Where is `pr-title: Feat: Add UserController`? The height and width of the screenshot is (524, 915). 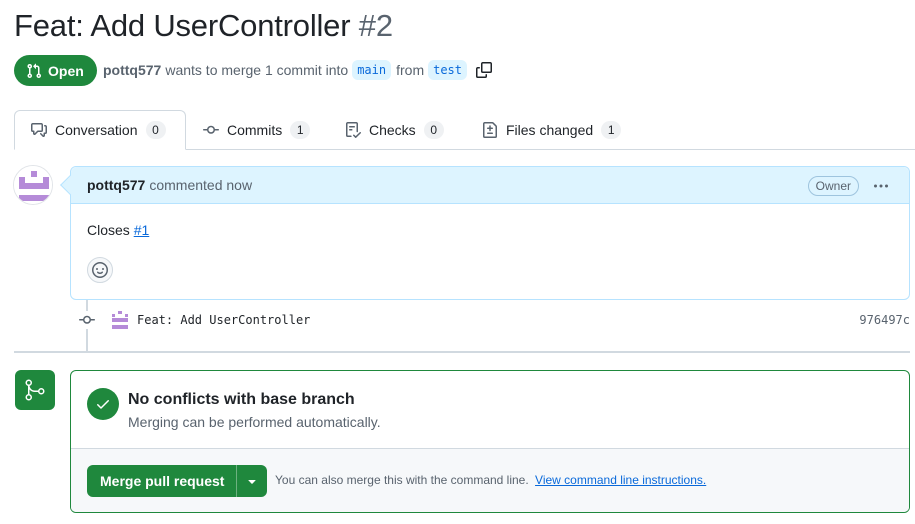 pr-title: Feat: Add UserController is located at coordinates (182, 25).